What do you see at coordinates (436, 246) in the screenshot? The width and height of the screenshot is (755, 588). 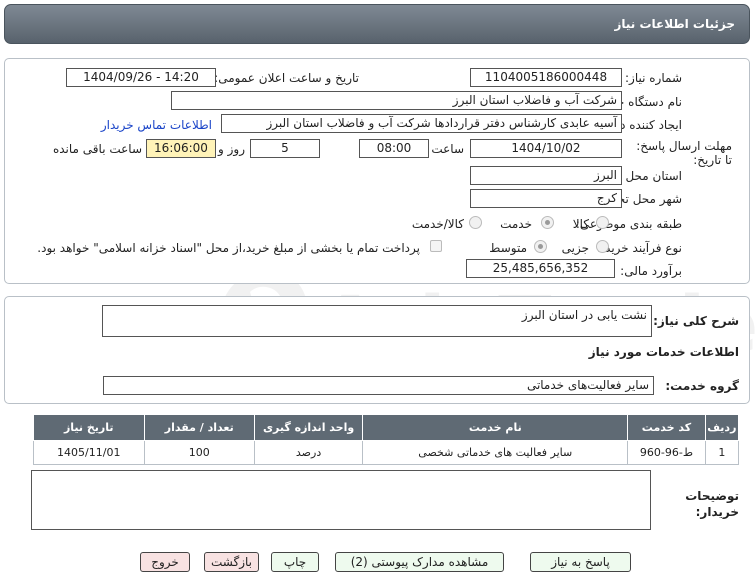 I see `treasury-payment-checkbox` at bounding box center [436, 246].